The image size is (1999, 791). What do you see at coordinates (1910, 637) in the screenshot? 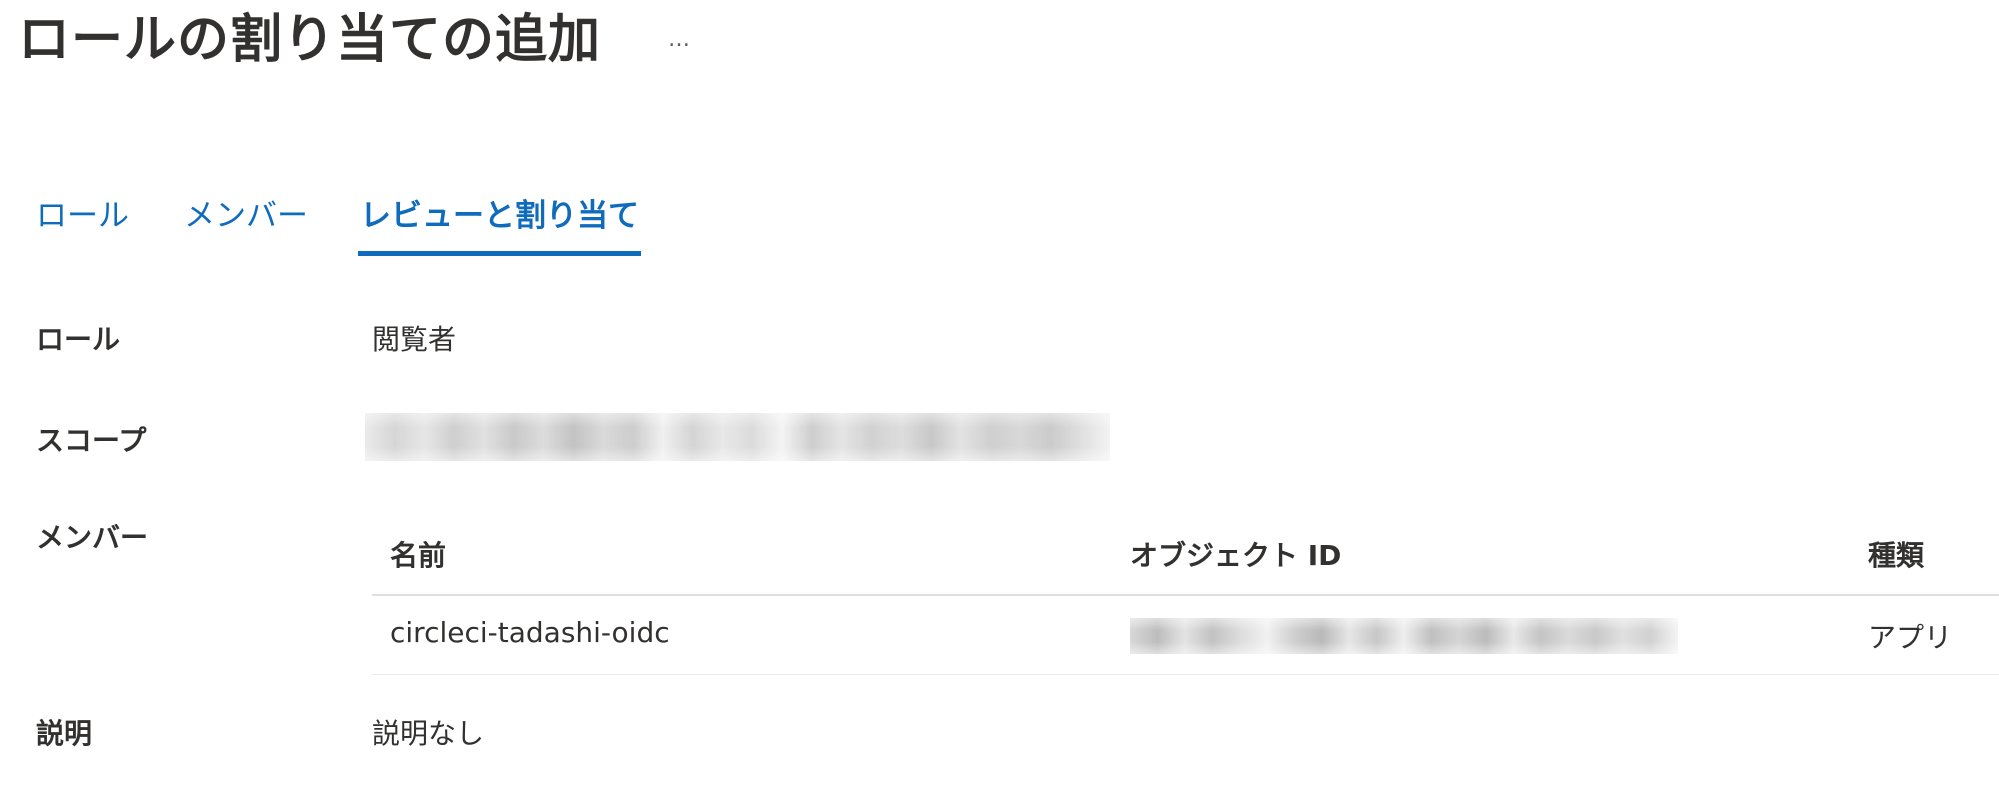
I see `member-type: アプリ` at bounding box center [1910, 637].